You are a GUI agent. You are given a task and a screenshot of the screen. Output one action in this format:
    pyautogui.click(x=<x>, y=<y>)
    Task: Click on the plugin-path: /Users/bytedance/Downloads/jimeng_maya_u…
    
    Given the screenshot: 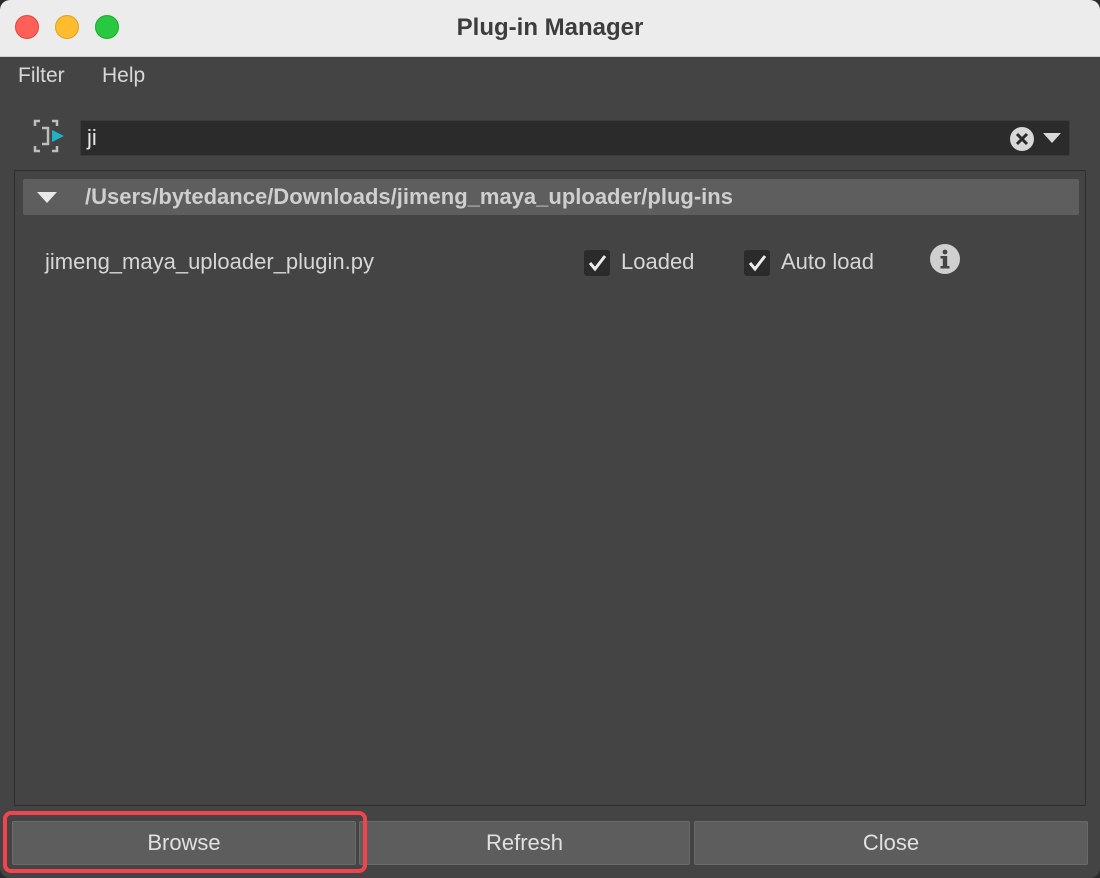 What is the action you would take?
    pyautogui.click(x=409, y=196)
    